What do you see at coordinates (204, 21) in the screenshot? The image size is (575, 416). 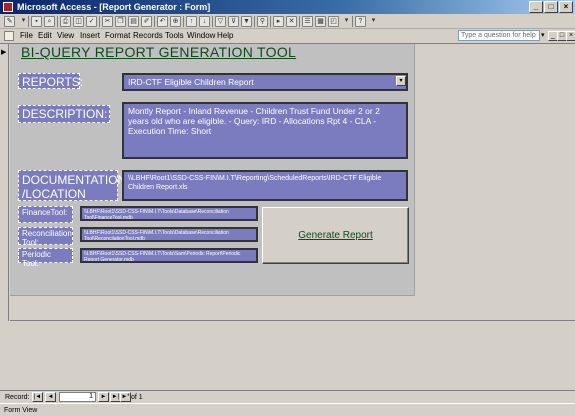 I see `sort-descending-icon: ↓` at bounding box center [204, 21].